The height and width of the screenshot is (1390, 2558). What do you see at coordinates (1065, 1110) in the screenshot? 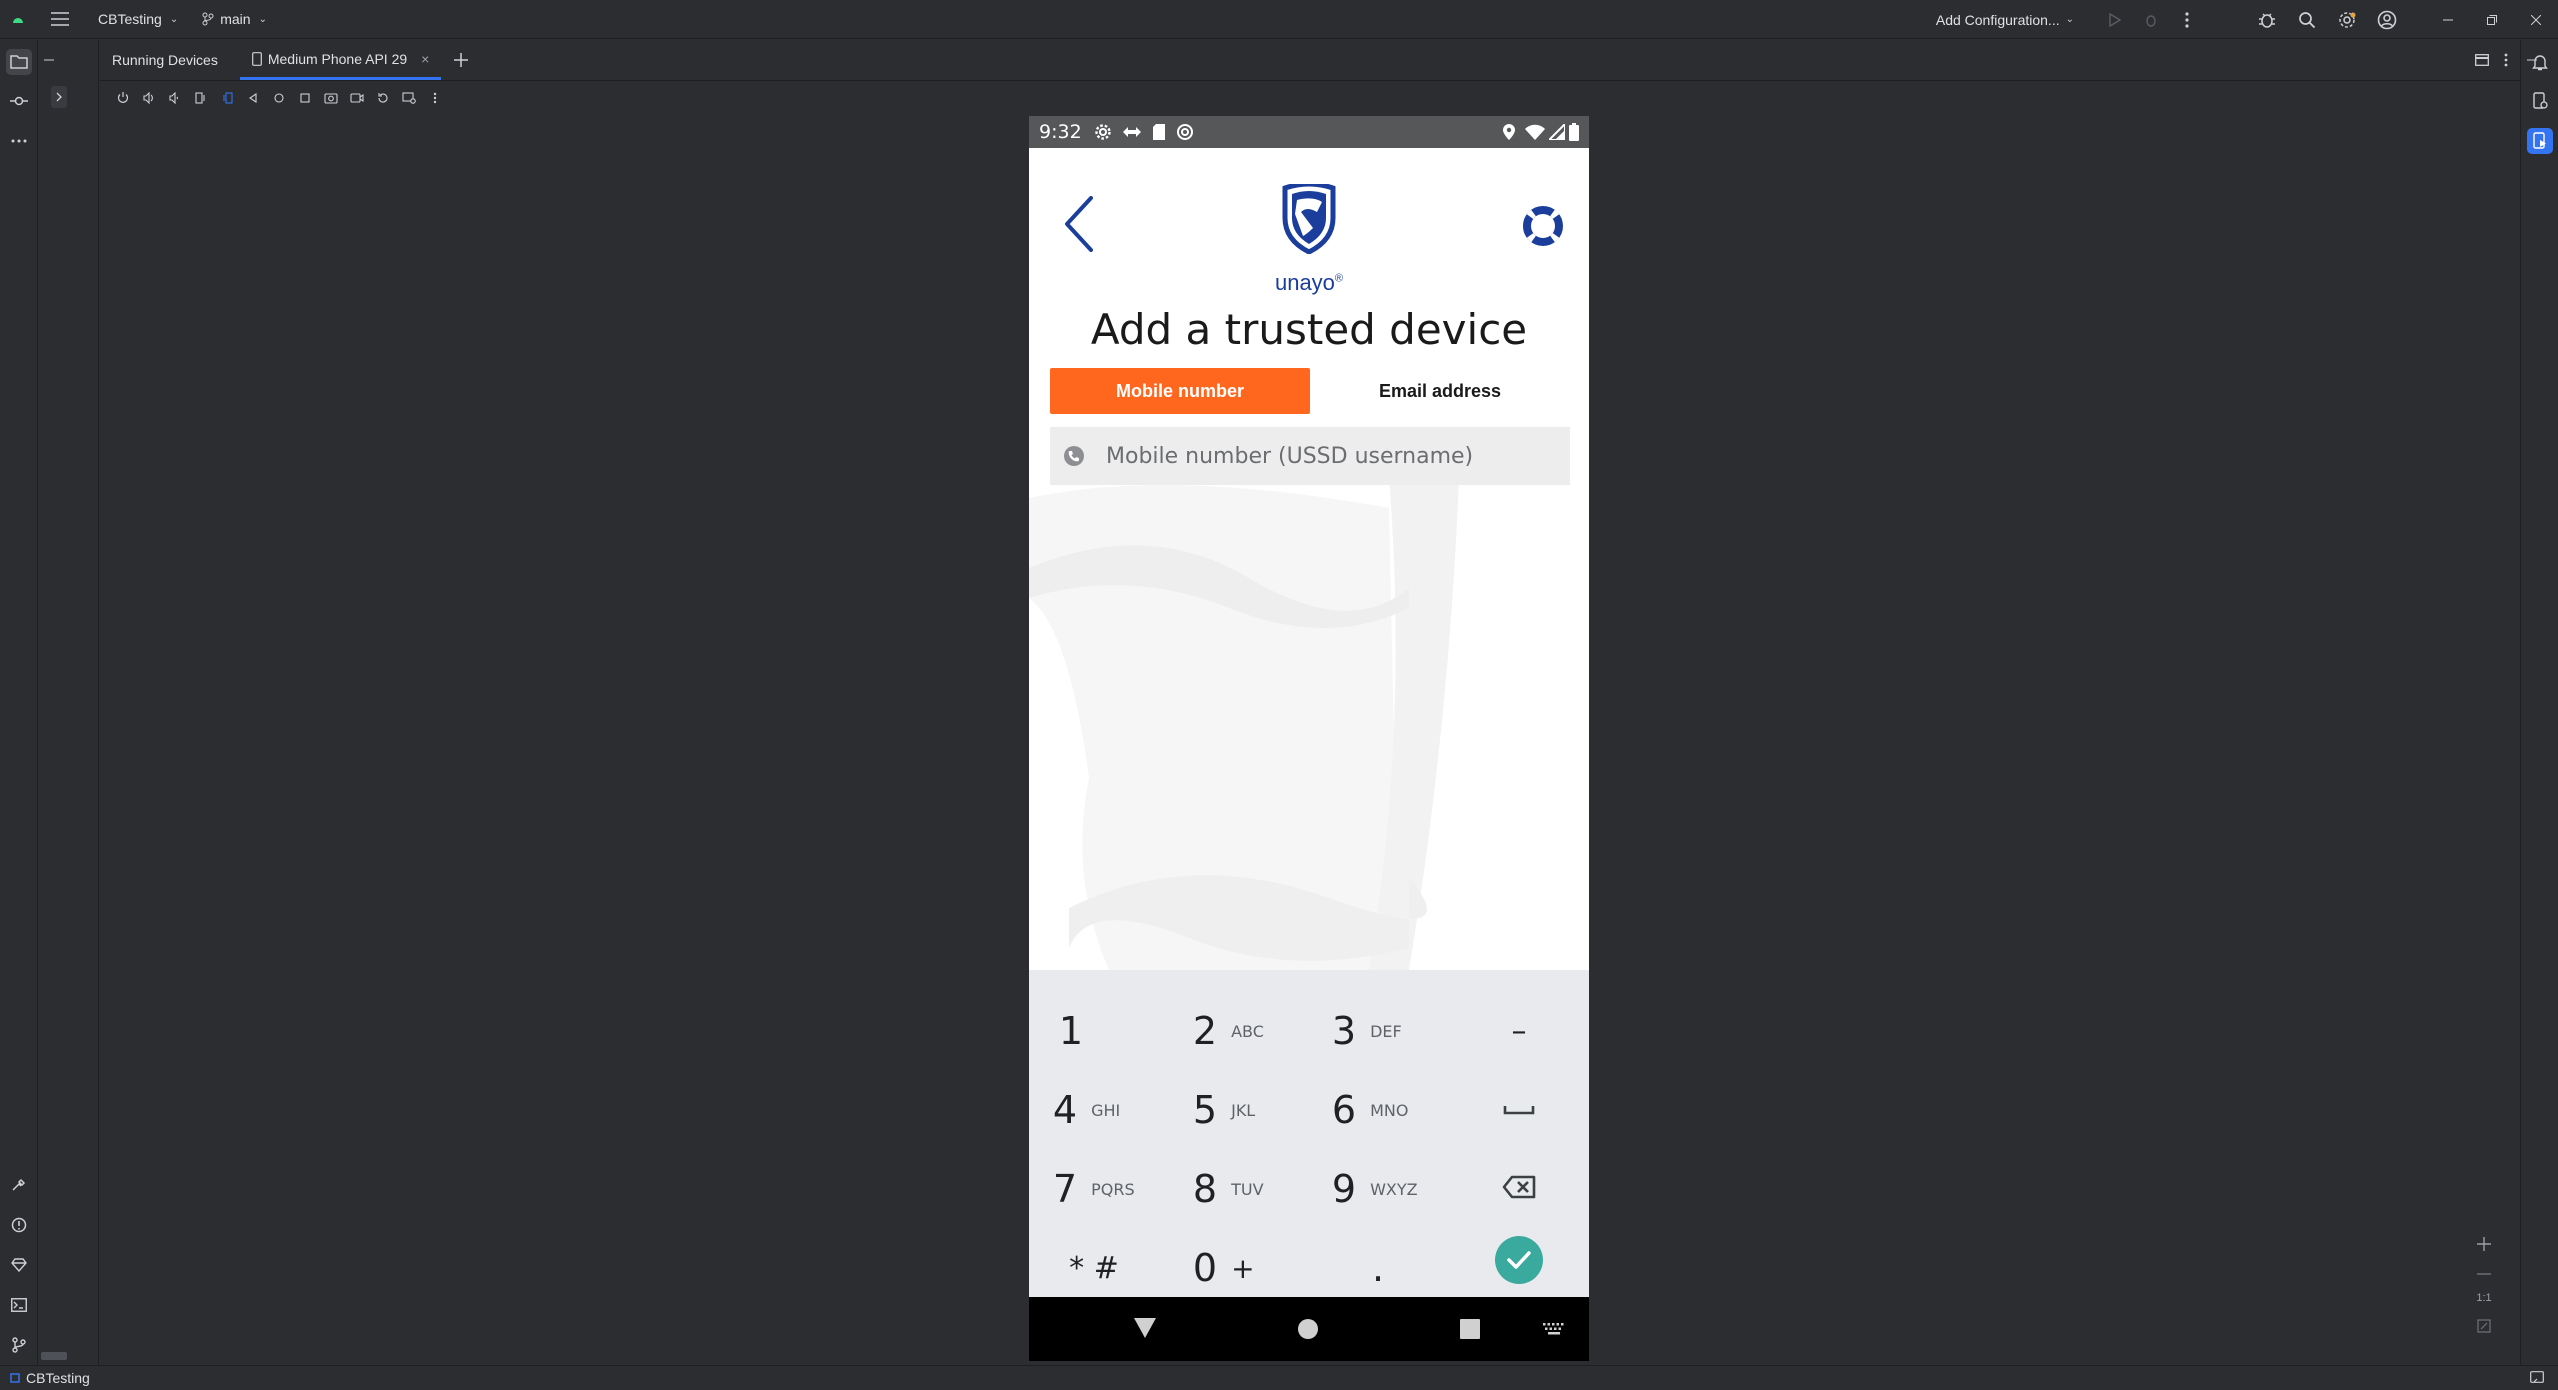
I see `key-digit: 4` at bounding box center [1065, 1110].